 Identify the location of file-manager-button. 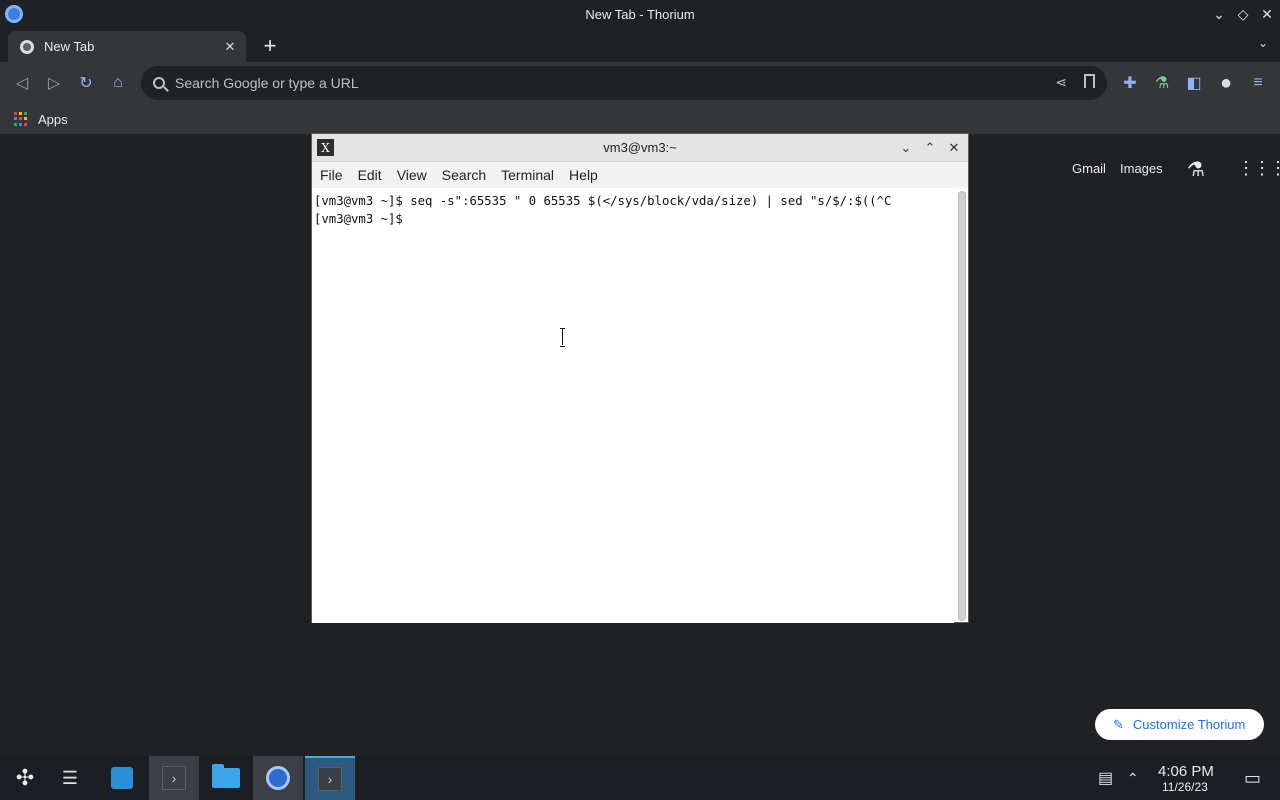
(226, 778).